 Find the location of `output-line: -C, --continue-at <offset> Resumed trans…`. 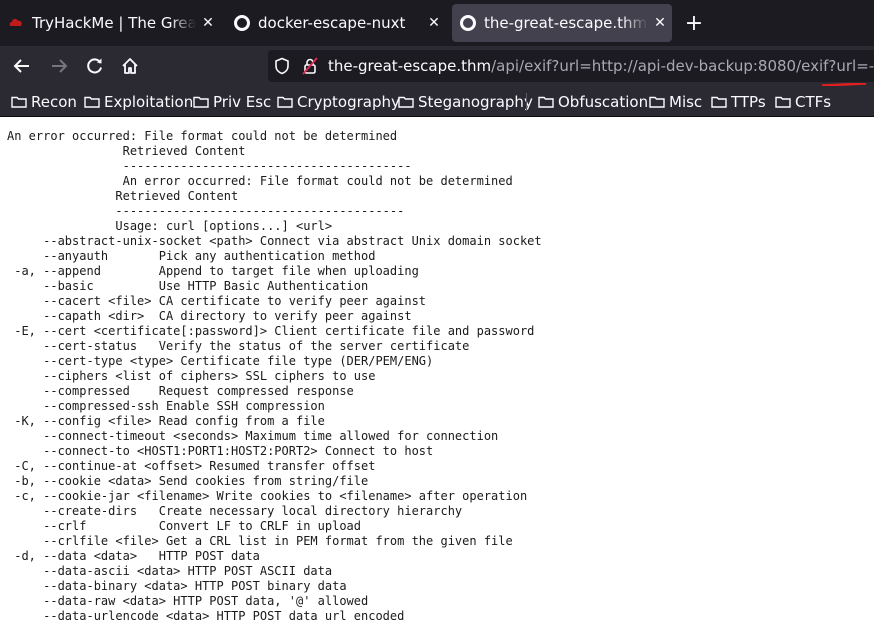

output-line: -C, --continue-at <offset> Resumed trans… is located at coordinates (191, 466).